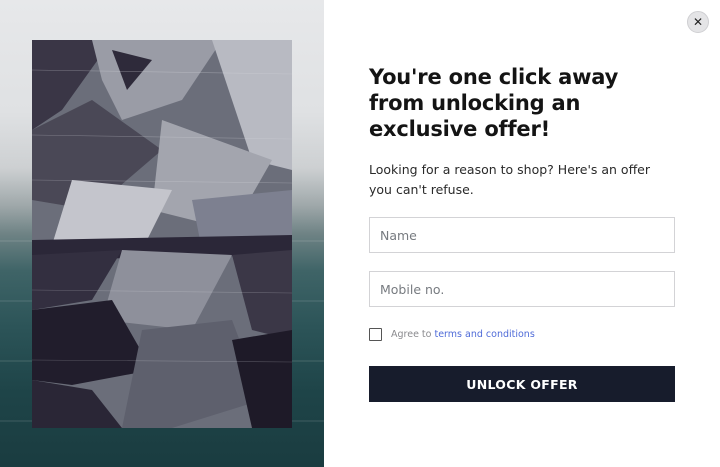 The height and width of the screenshot is (467, 720). I want to click on terms-link: terms and conditions, so click(484, 334).